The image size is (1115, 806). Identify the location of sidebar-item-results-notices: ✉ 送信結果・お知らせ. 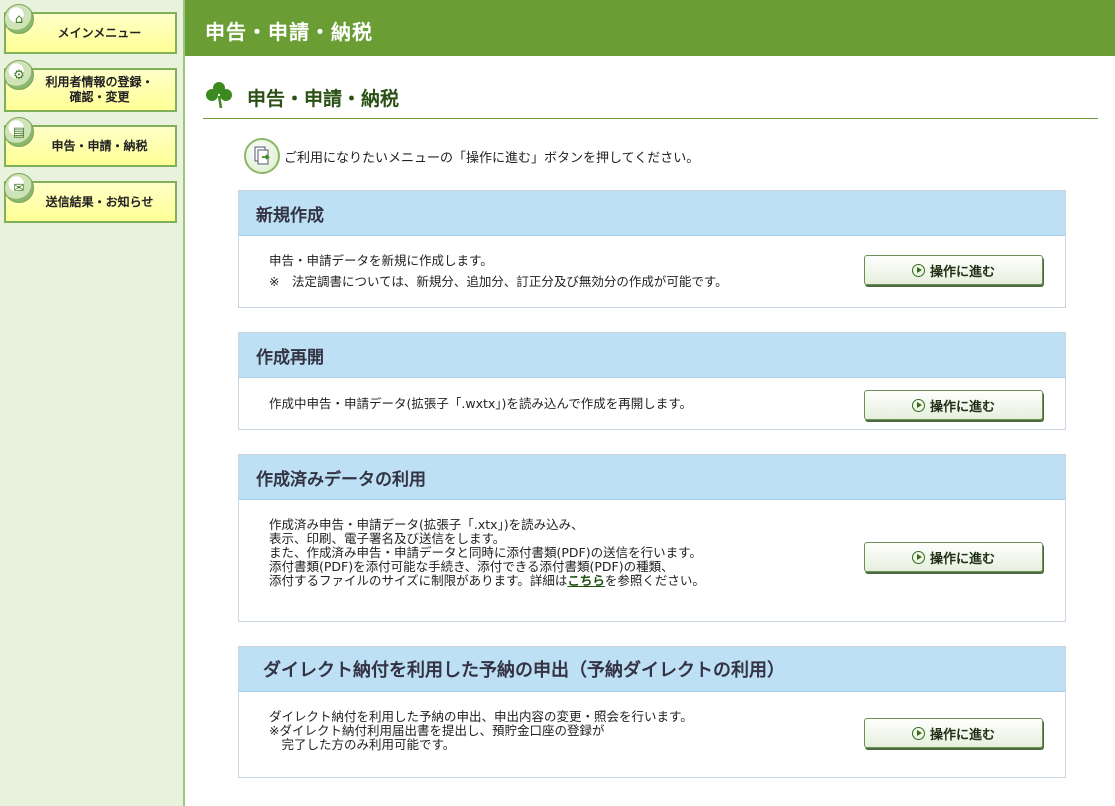
(90, 198).